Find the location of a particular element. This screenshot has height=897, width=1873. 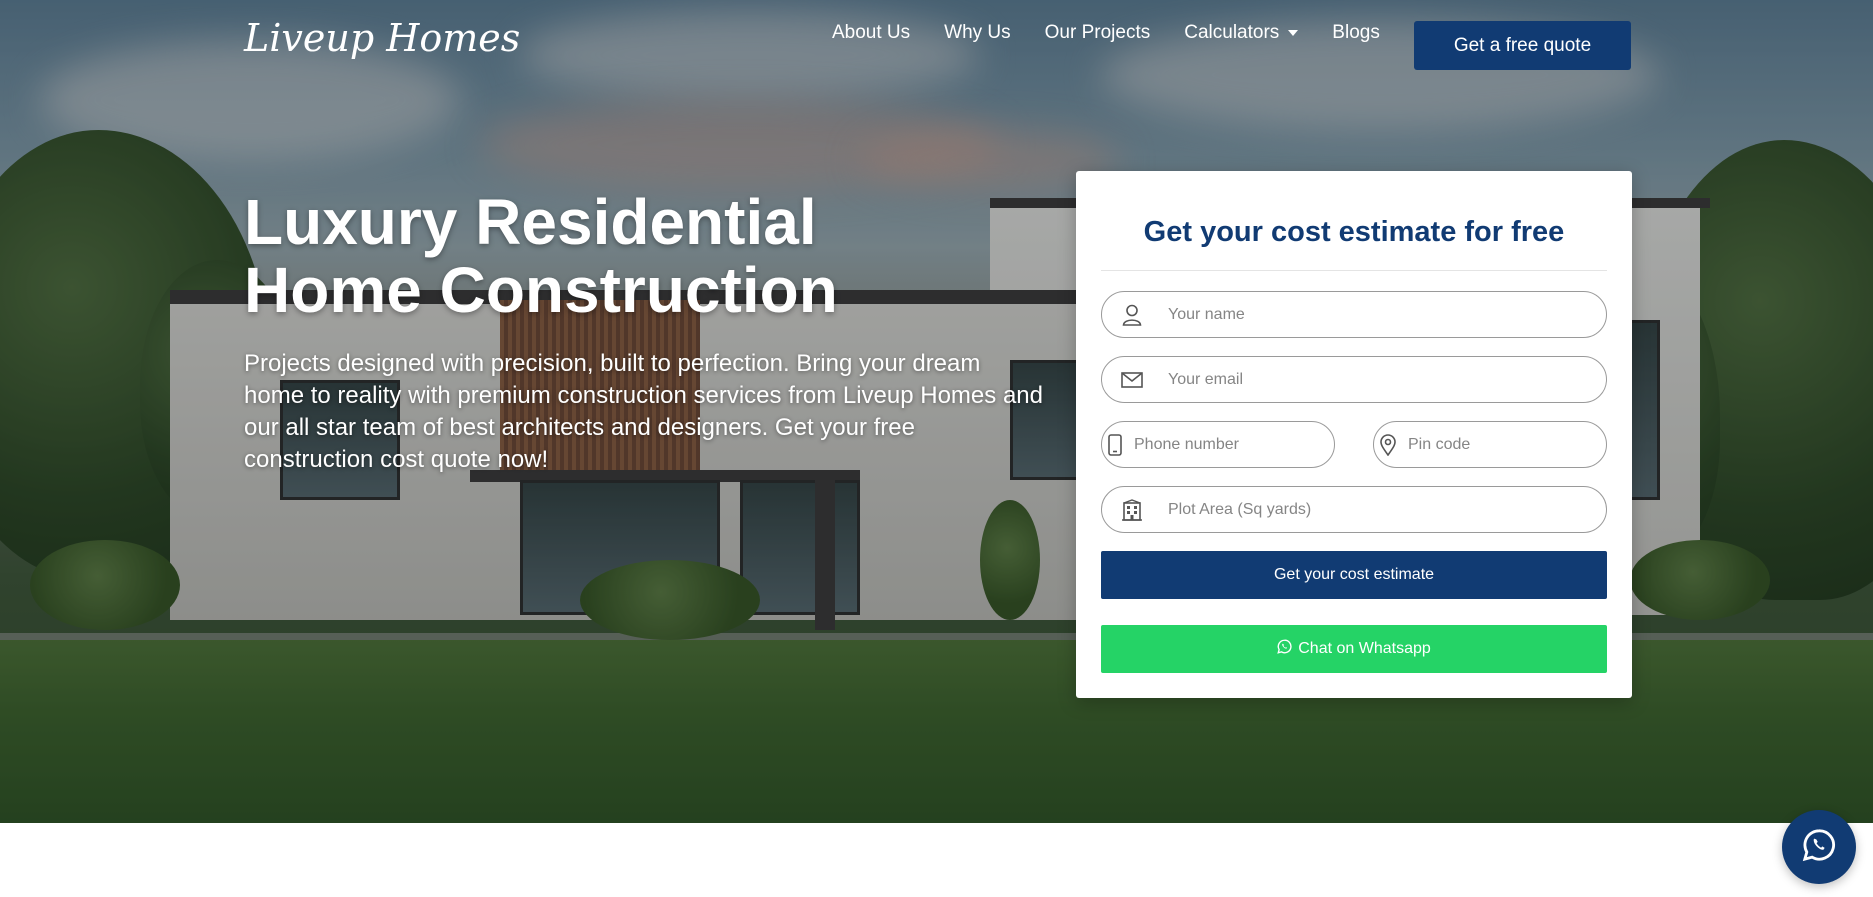

chevron-down-icon is located at coordinates (1293, 33).